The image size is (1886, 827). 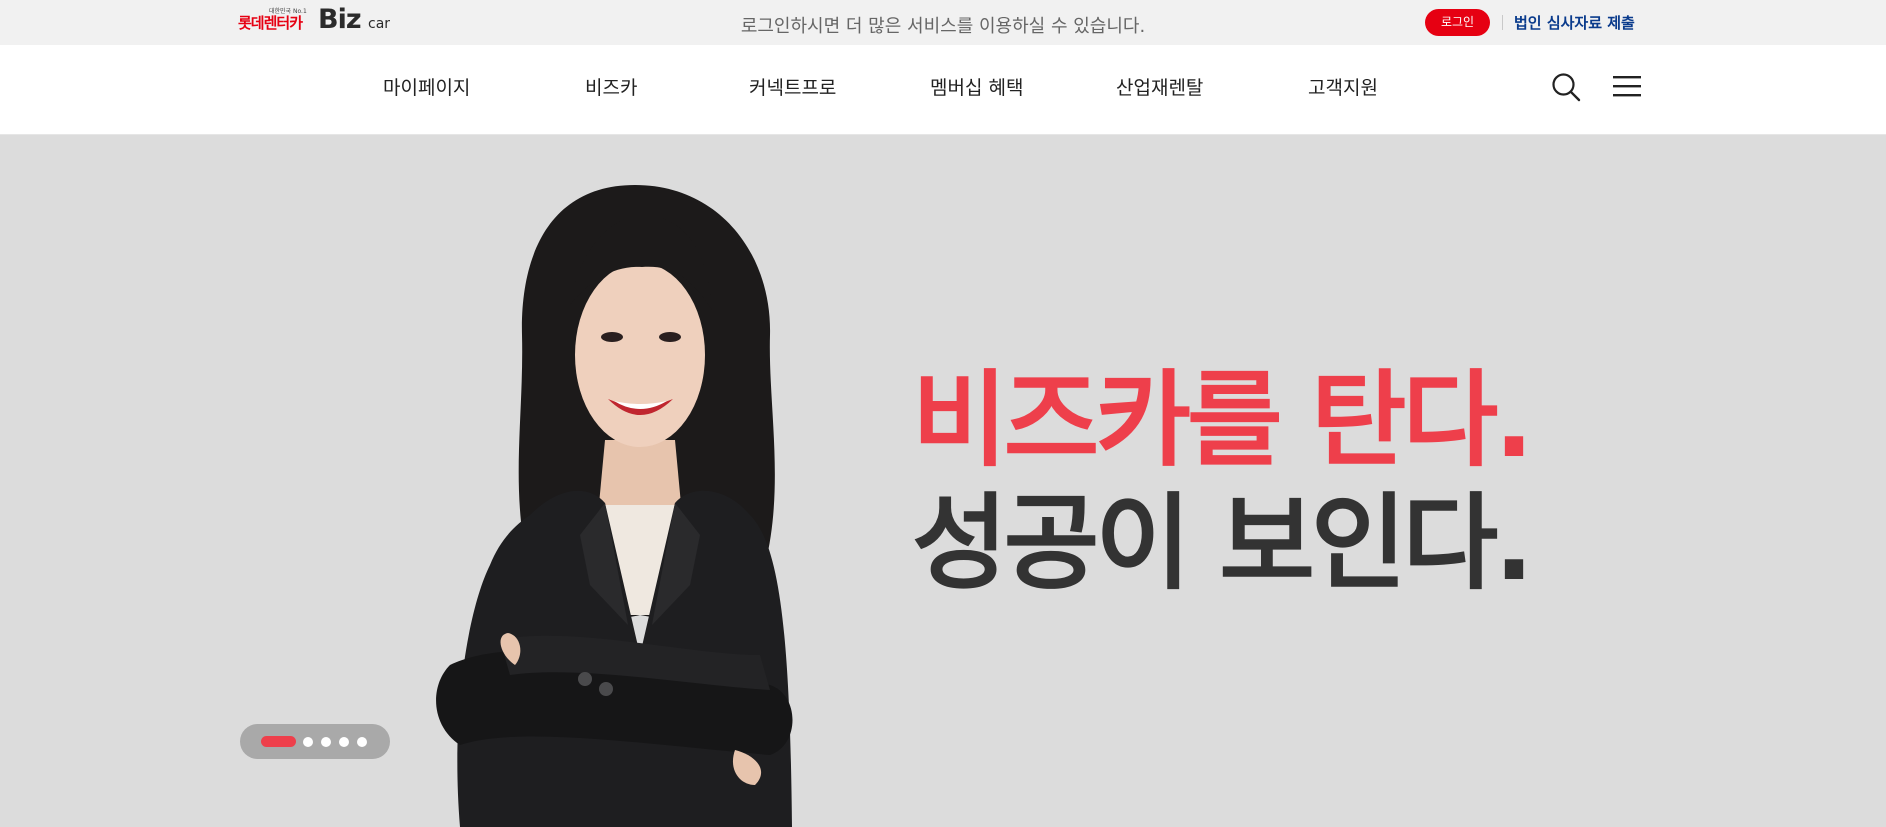 I want to click on main-navigation: 마이페이지 비즈카 커넥트프로 멤버십 혜택 산업재렌탈 고객지원, so click(x=943, y=90).